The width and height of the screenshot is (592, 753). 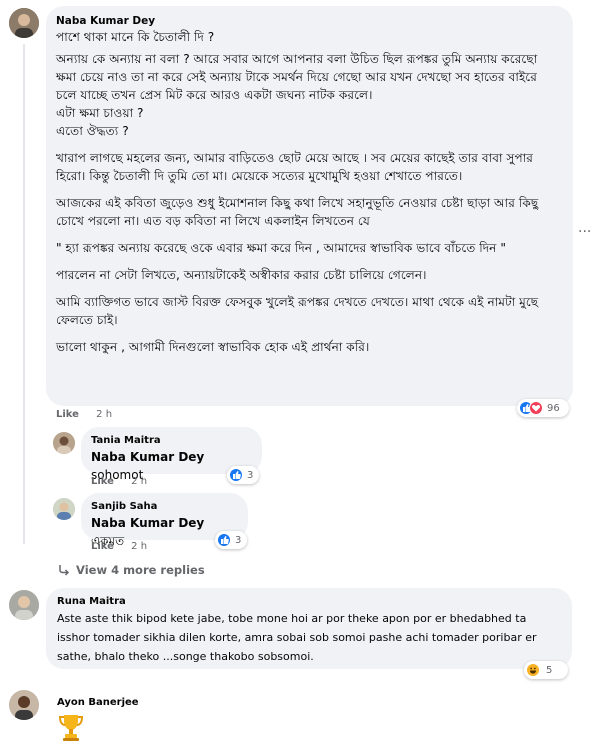 I want to click on more-options-icon: ···, so click(x=584, y=232).